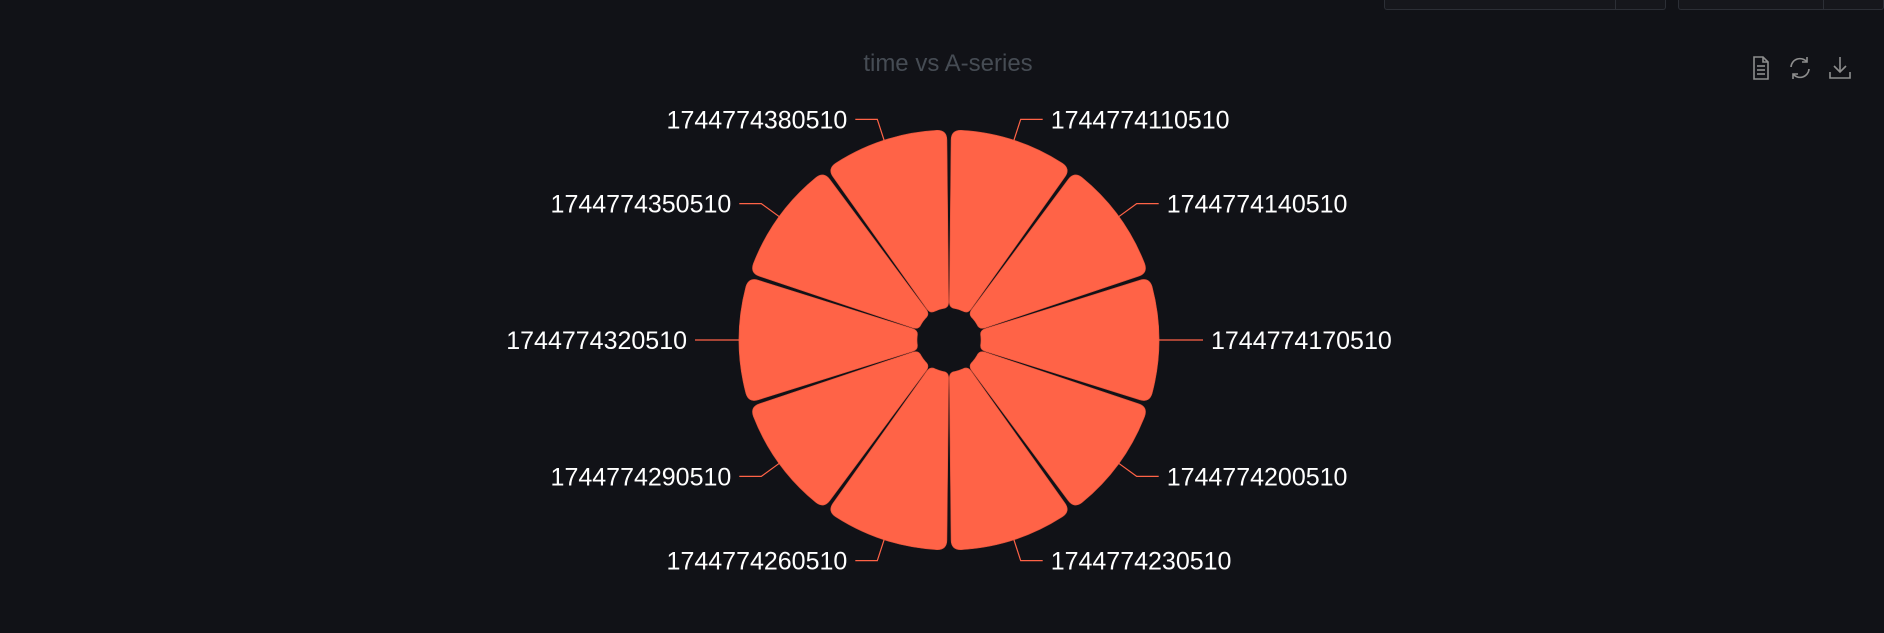 The image size is (1884, 633). I want to click on slice-label: 1744774380510, so click(757, 120).